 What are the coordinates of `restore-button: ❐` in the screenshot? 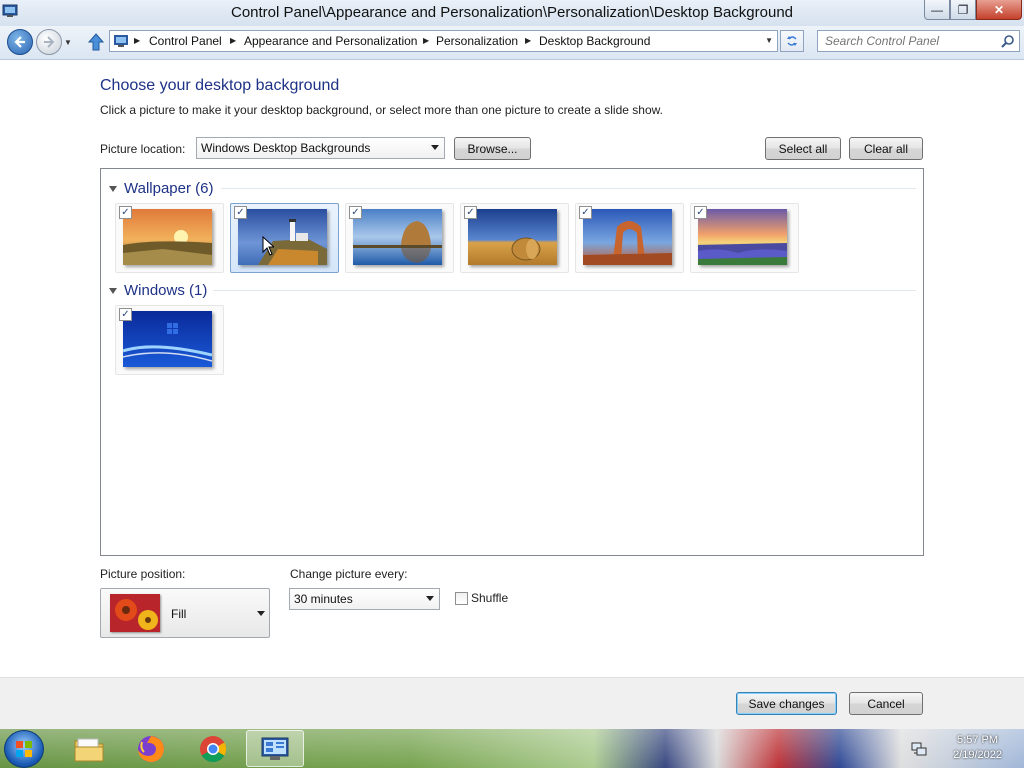 It's located at (963, 10).